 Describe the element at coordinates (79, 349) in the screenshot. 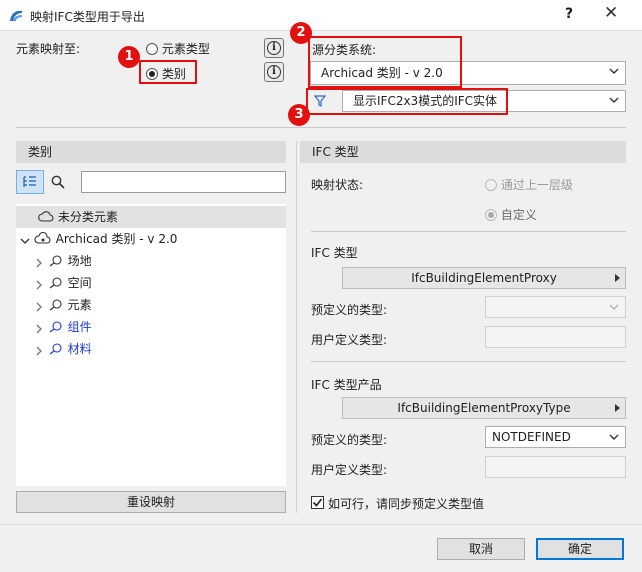

I see `tree-item-label: 材料` at that location.